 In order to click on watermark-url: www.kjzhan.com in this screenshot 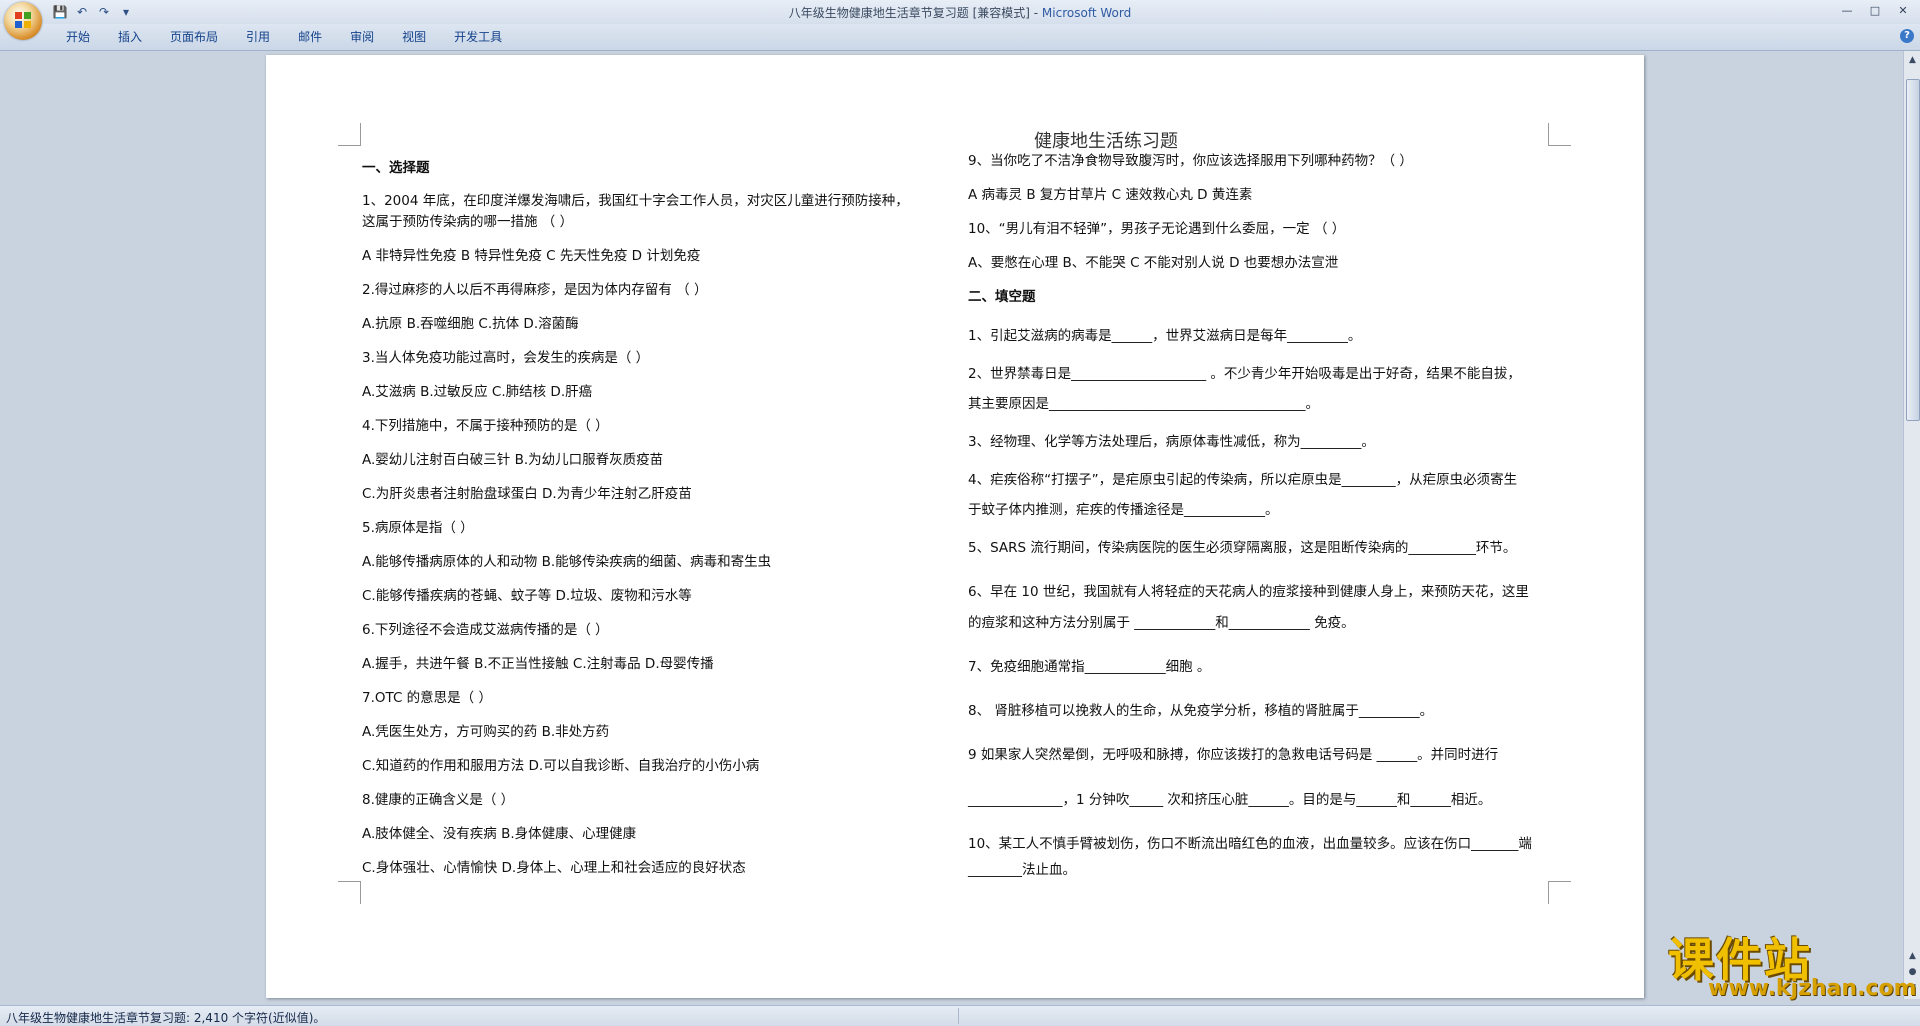, I will do `click(1812, 988)`.